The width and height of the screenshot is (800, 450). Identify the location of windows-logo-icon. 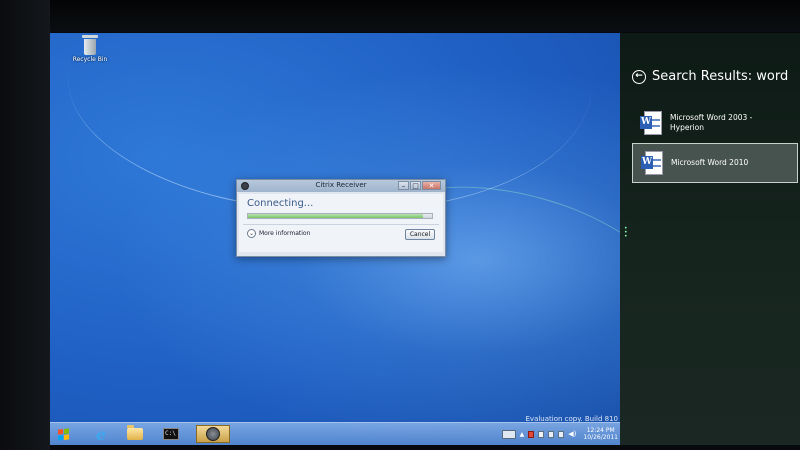
(63, 434).